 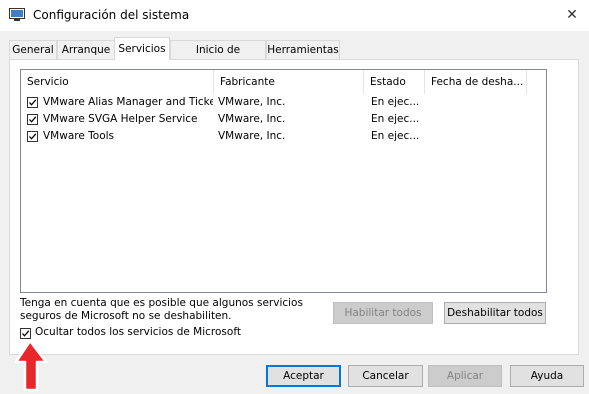 I want to click on column-header-estado: Estado, so click(x=394, y=82).